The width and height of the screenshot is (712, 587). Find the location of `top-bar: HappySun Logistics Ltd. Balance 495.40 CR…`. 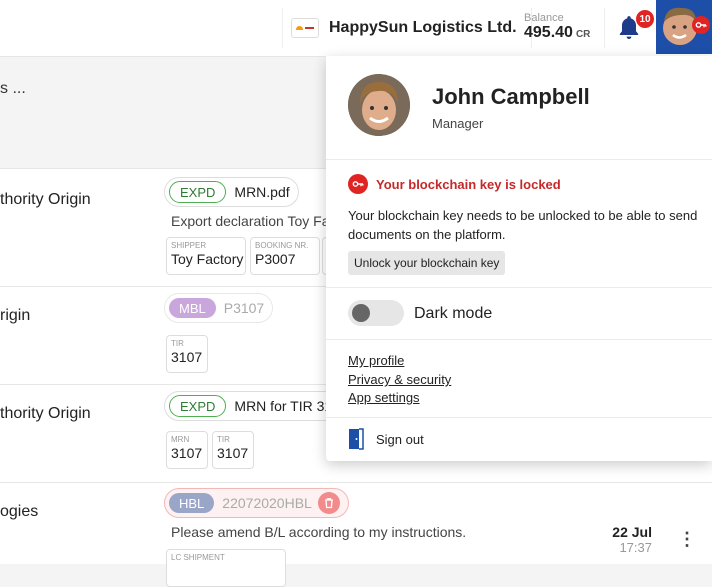

top-bar: HappySun Logistics Ltd. Balance 495.40 CR… is located at coordinates (356, 28).